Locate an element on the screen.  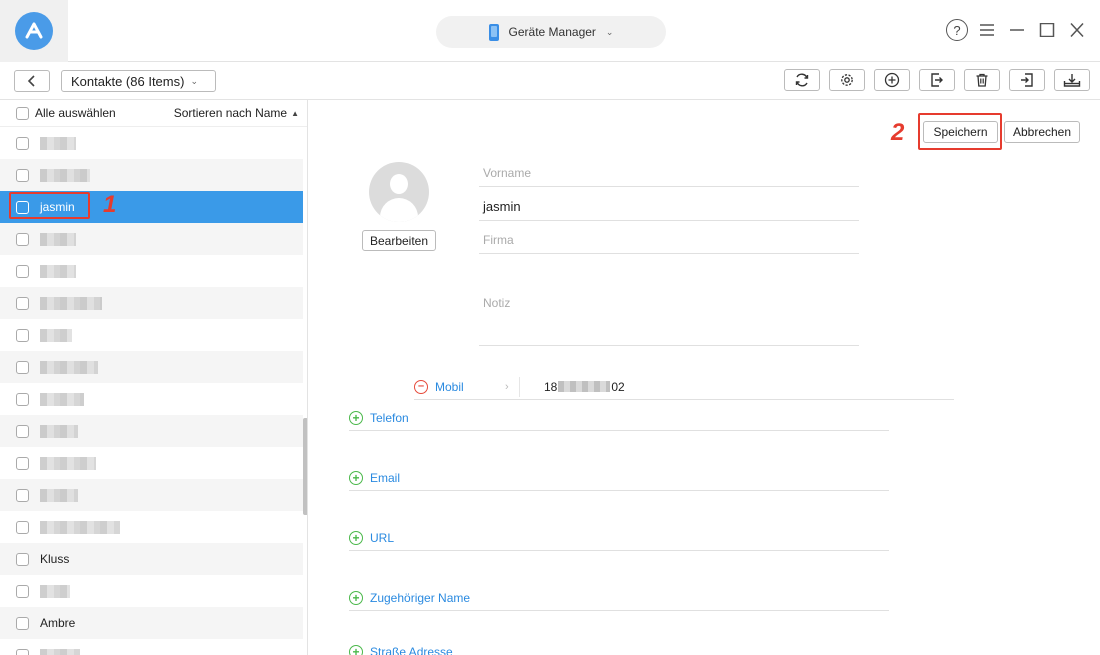
chevron-left-icon is located at coordinates (31, 81).